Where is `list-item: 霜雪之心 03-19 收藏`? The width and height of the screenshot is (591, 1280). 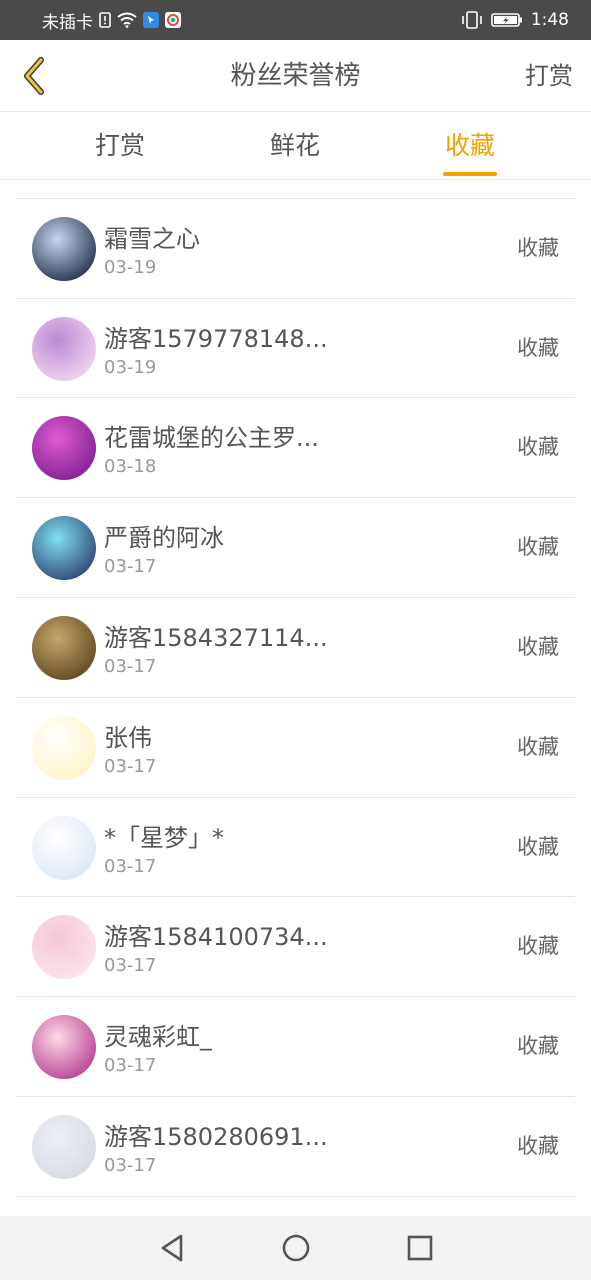
list-item: 霜雪之心 03-19 收藏 is located at coordinates (295, 249).